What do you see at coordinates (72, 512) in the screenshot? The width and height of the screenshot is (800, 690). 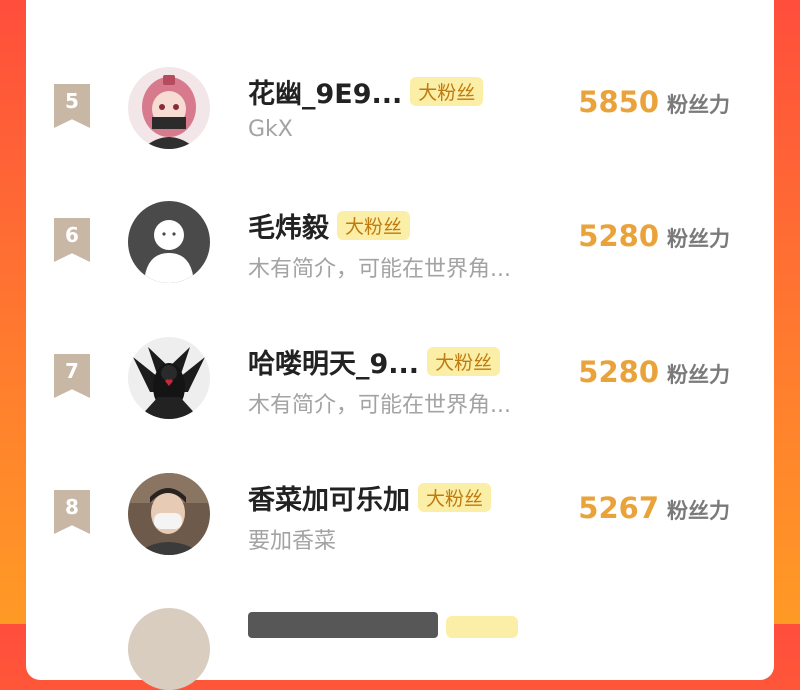 I see `rank-badge: 8` at bounding box center [72, 512].